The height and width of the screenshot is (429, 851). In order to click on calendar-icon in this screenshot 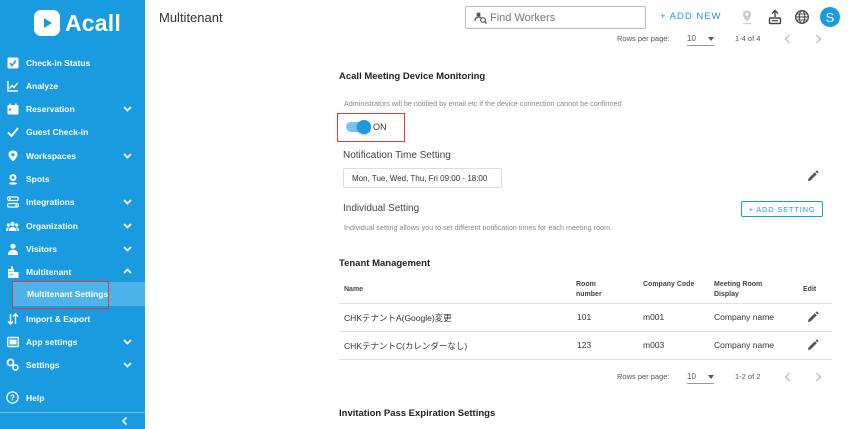, I will do `click(12, 108)`.